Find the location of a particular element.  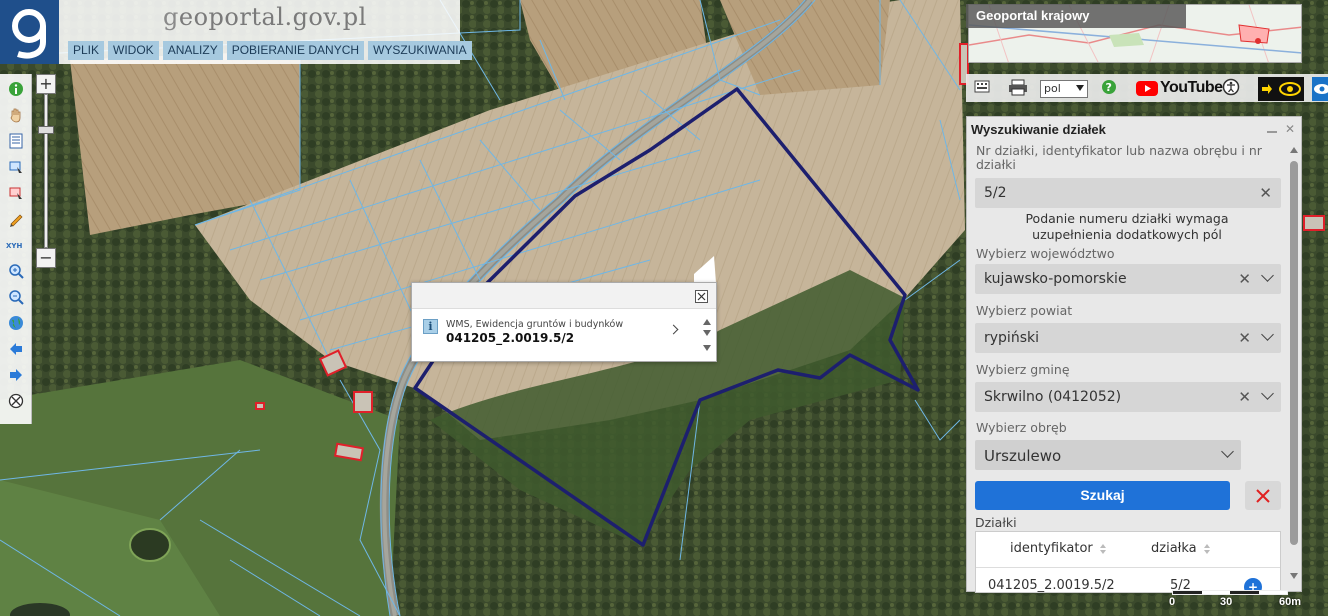

clear-search-button is located at coordinates (1263, 495).